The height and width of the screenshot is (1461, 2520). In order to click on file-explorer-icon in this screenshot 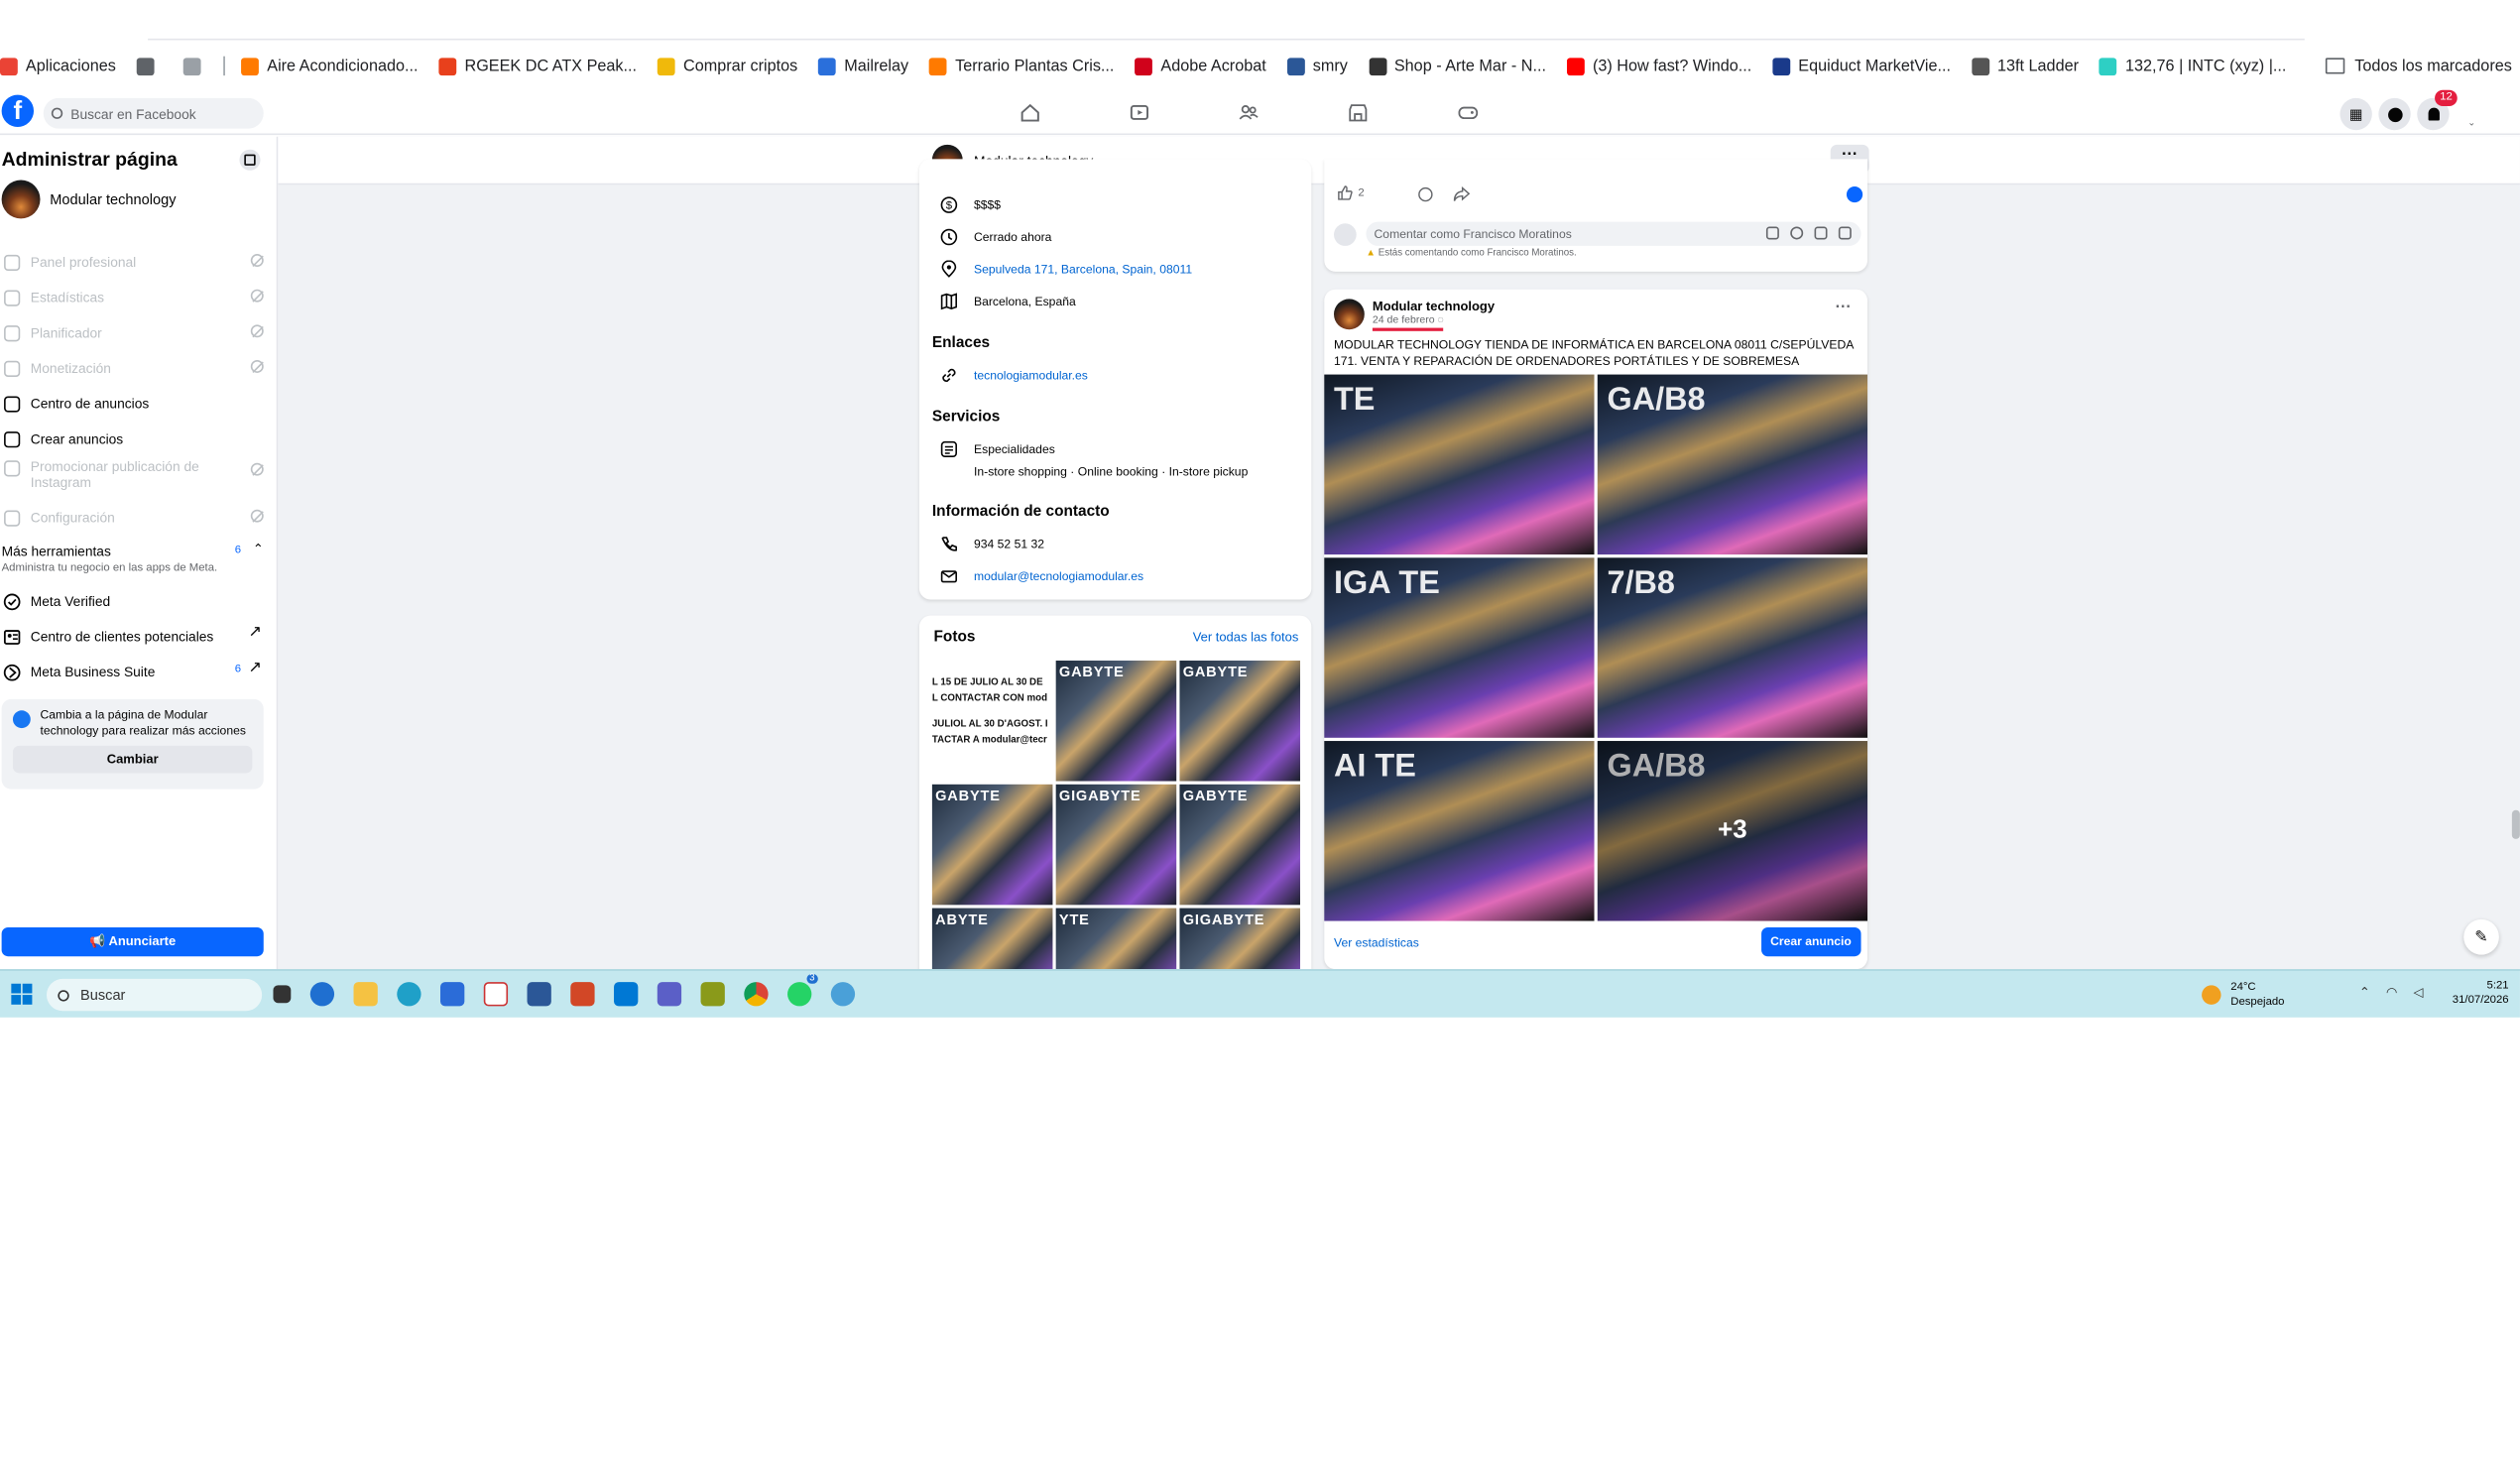, I will do `click(365, 994)`.